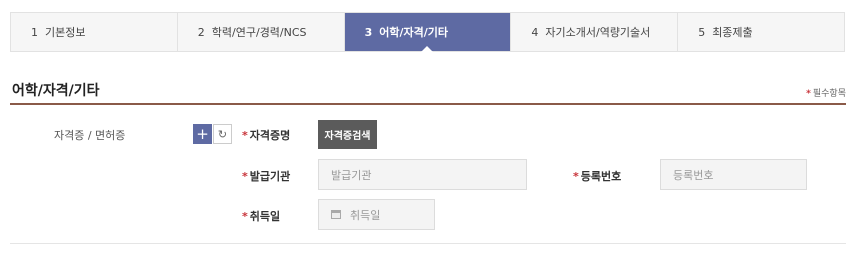 The height and width of the screenshot is (261, 856). Describe the element at coordinates (265, 216) in the screenshot. I see `acquired-date-label-text: 취득일` at that location.